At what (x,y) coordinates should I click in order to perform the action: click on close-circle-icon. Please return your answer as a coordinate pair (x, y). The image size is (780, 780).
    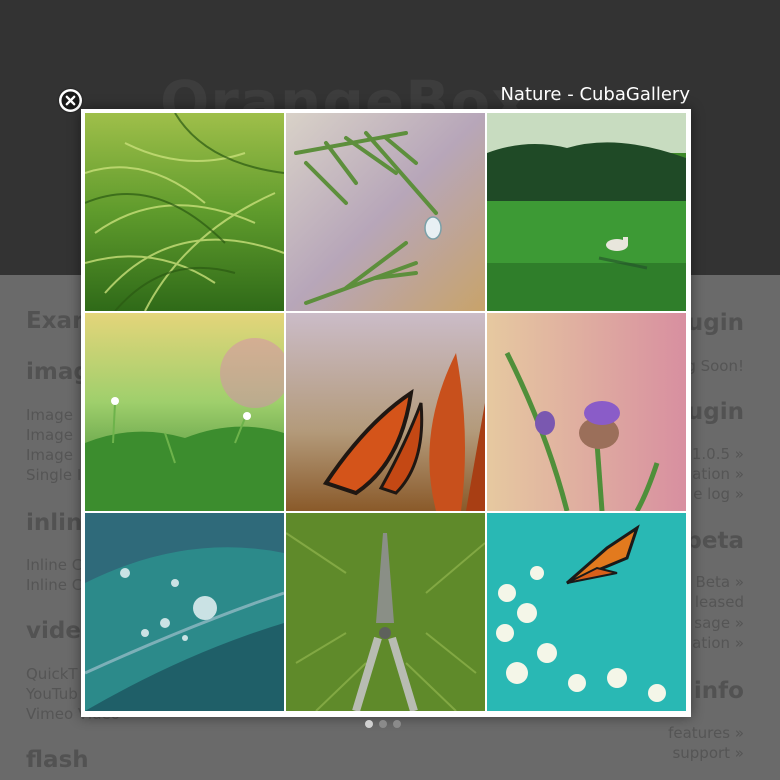
    Looking at the image, I should click on (70, 100).